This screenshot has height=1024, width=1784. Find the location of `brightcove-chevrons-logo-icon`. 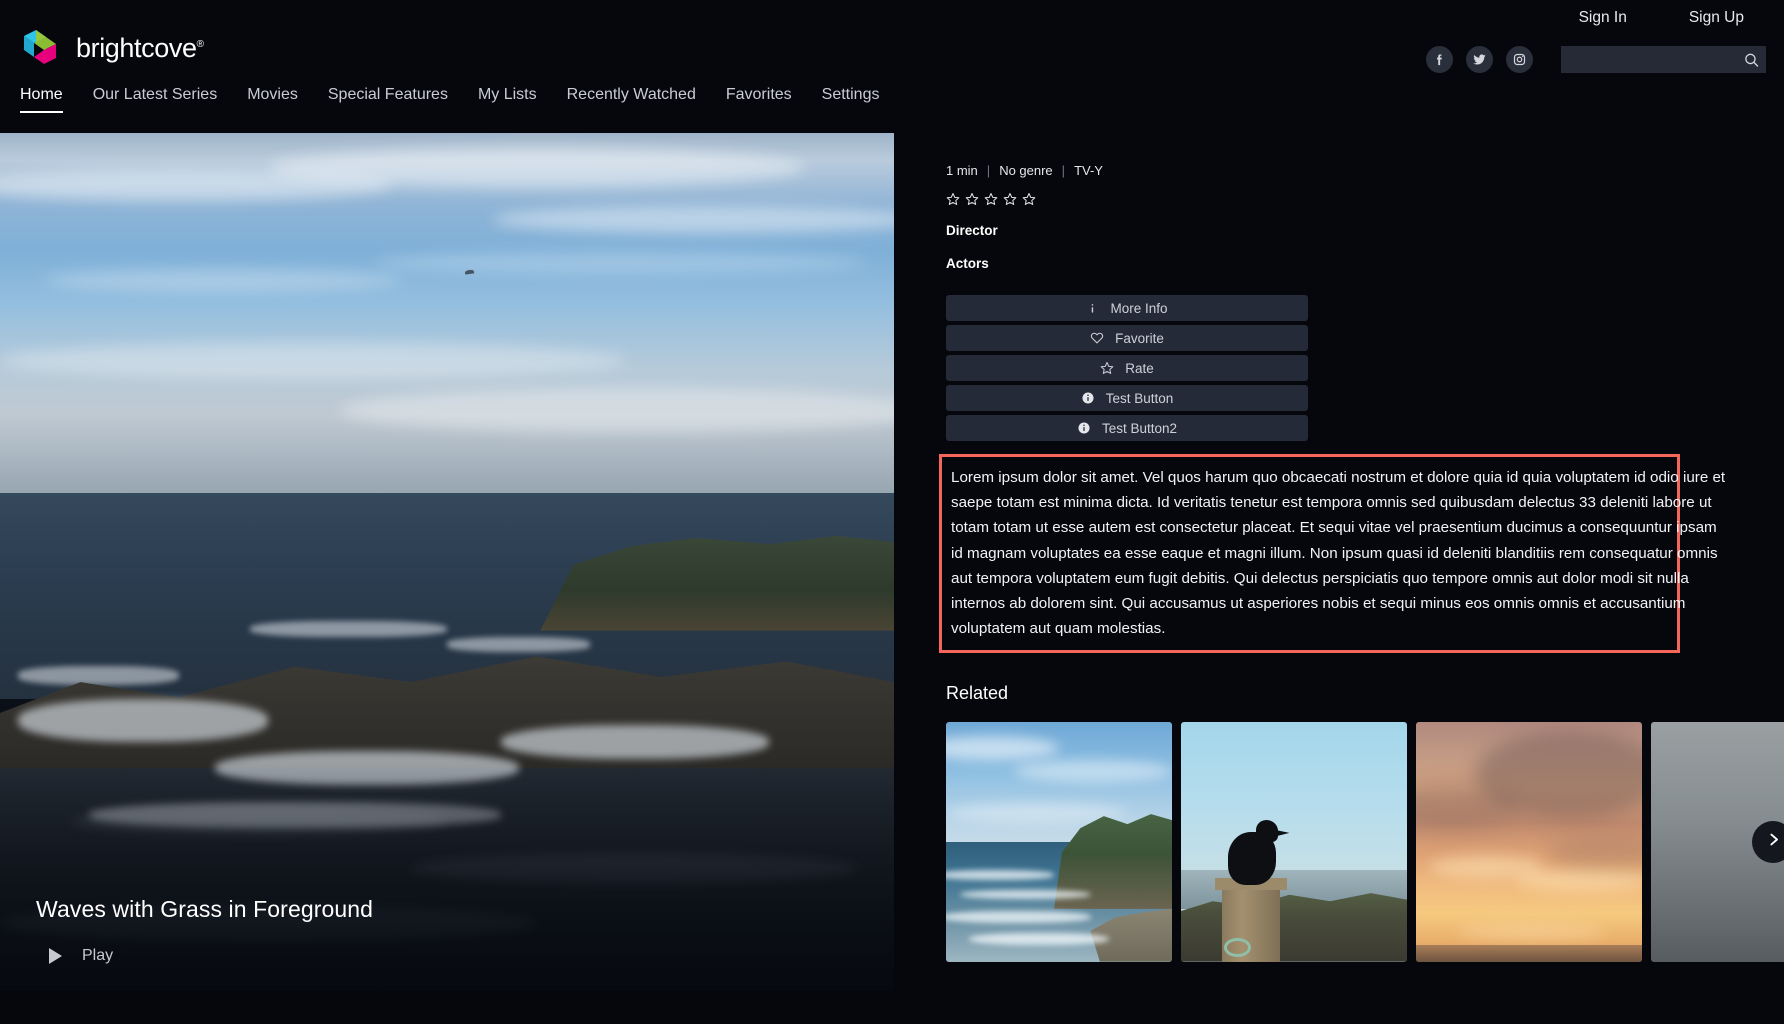

brightcove-chevrons-logo-icon is located at coordinates (44, 48).